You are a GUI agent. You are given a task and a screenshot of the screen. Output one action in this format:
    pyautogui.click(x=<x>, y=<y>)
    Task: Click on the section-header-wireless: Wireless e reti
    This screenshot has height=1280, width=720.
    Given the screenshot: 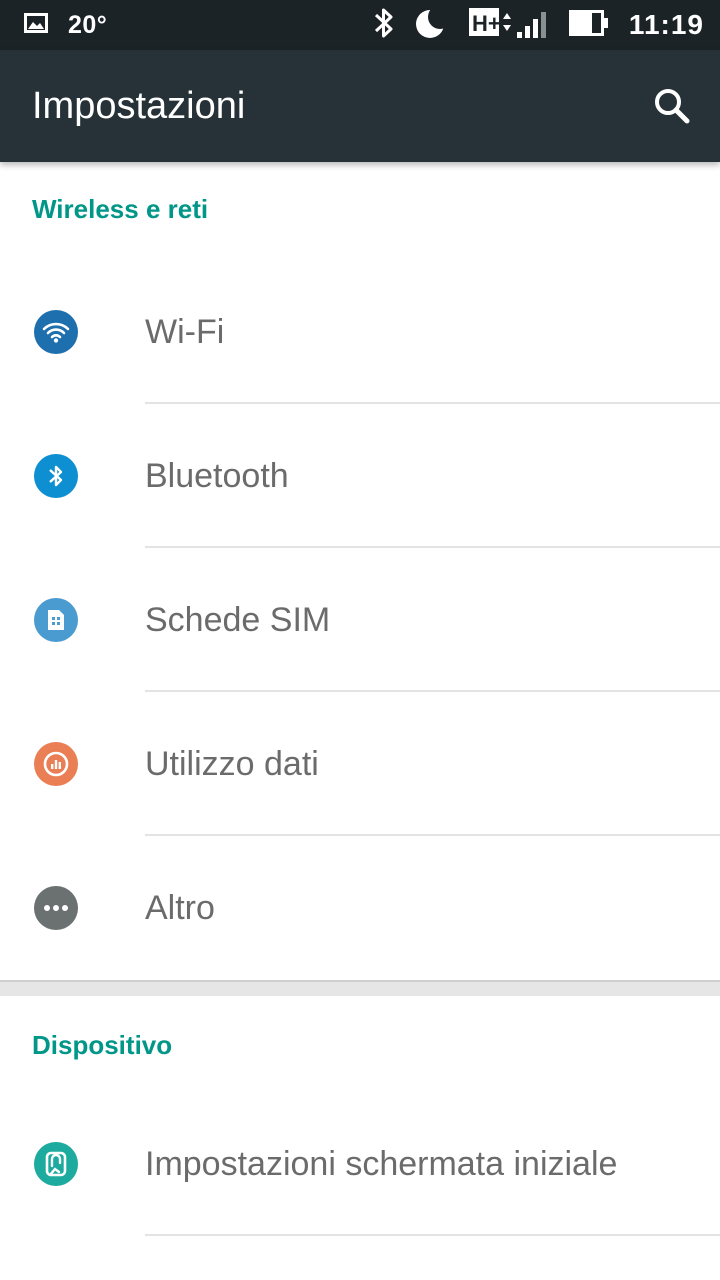 What is the action you would take?
    pyautogui.click(x=120, y=209)
    